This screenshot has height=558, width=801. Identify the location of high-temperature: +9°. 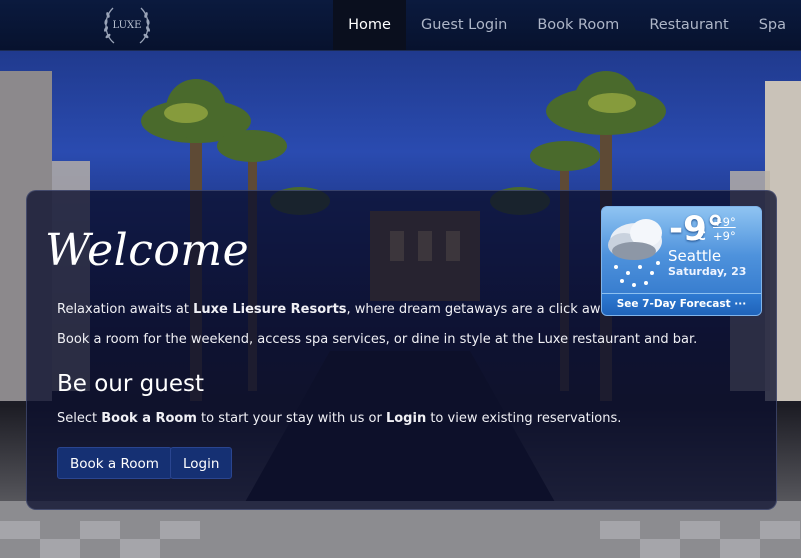
(724, 222).